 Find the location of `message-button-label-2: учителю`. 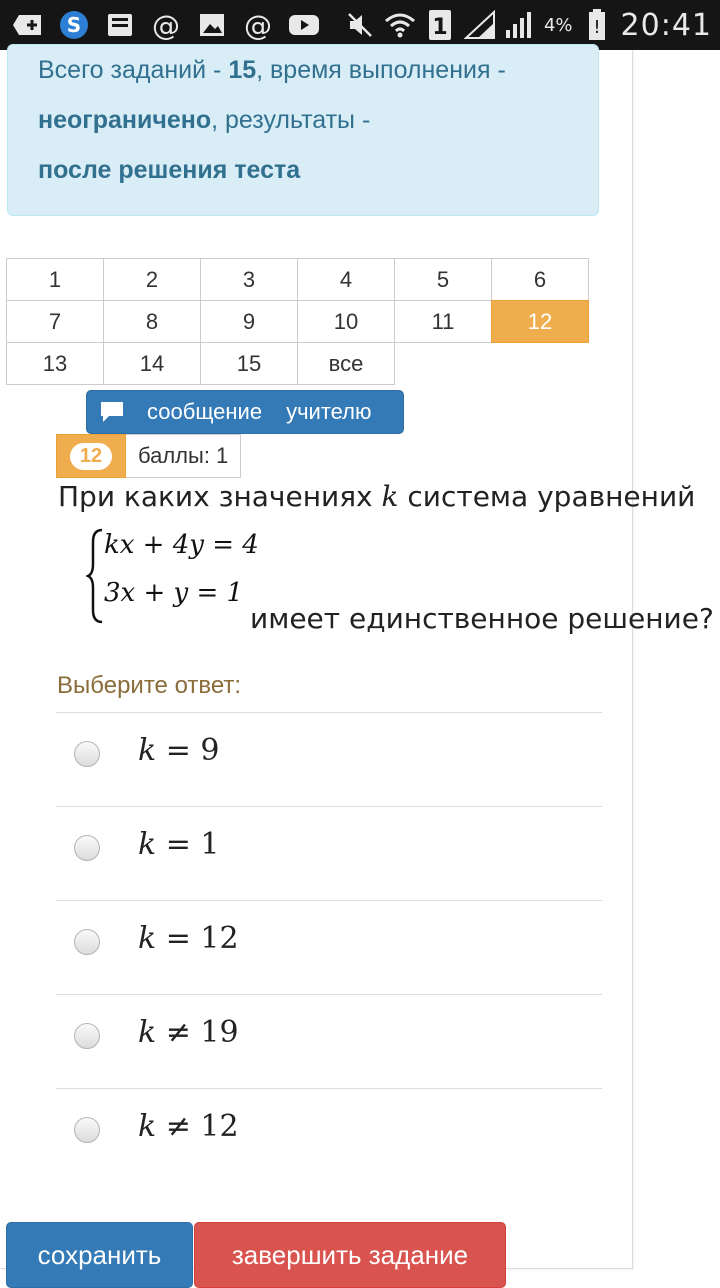

message-button-label-2: учителю is located at coordinates (329, 411).